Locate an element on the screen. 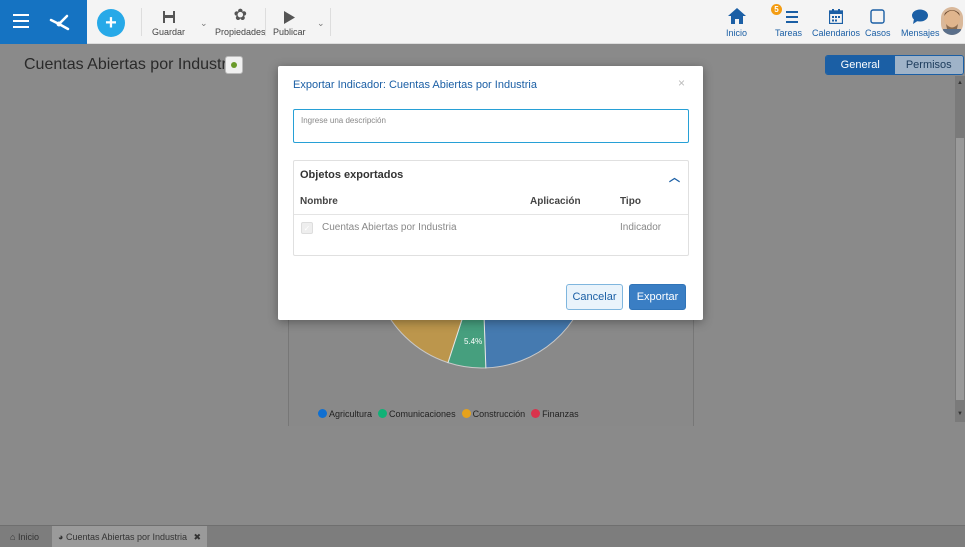 The height and width of the screenshot is (547, 965). publish-label: Publicar is located at coordinates (289, 32).